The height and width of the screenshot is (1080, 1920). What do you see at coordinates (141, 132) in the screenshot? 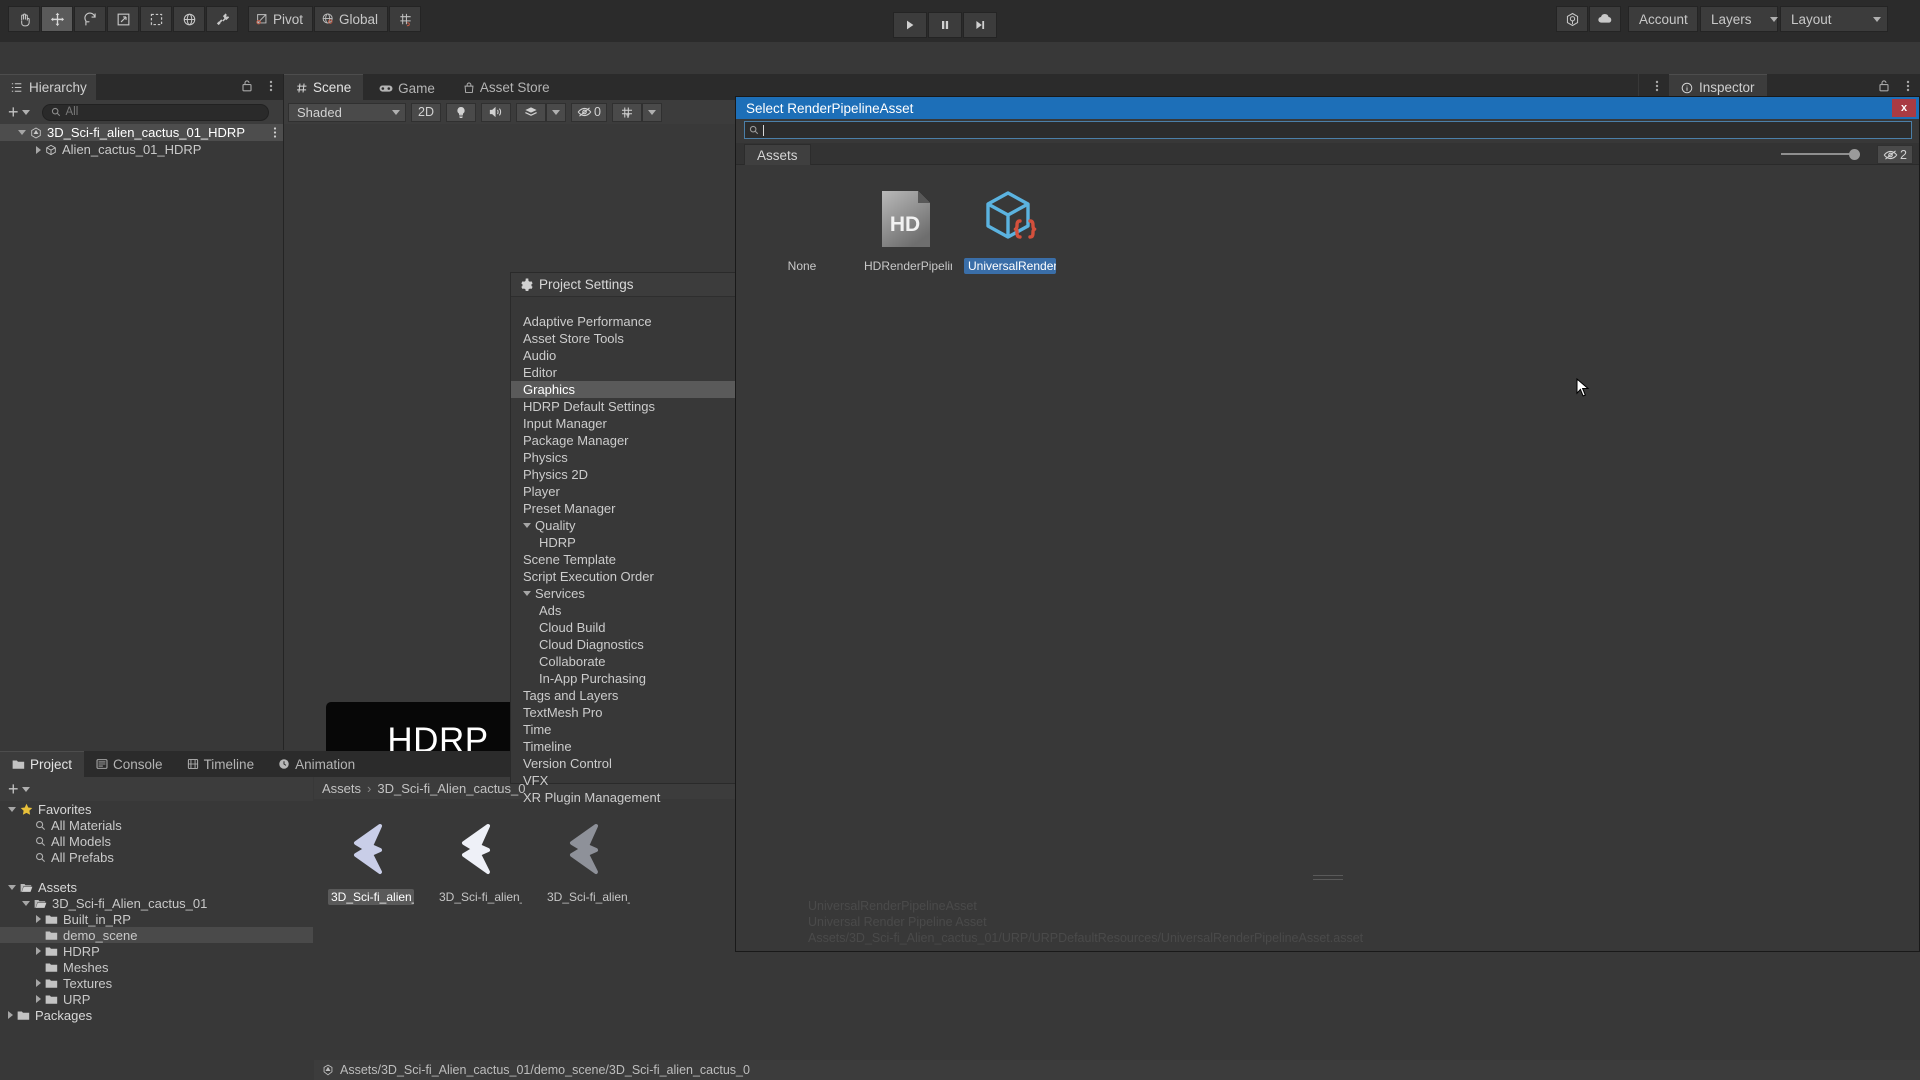
I see `hierarchy-row: 3D_Sci-fi_alien_cactus_01_HDRP` at bounding box center [141, 132].